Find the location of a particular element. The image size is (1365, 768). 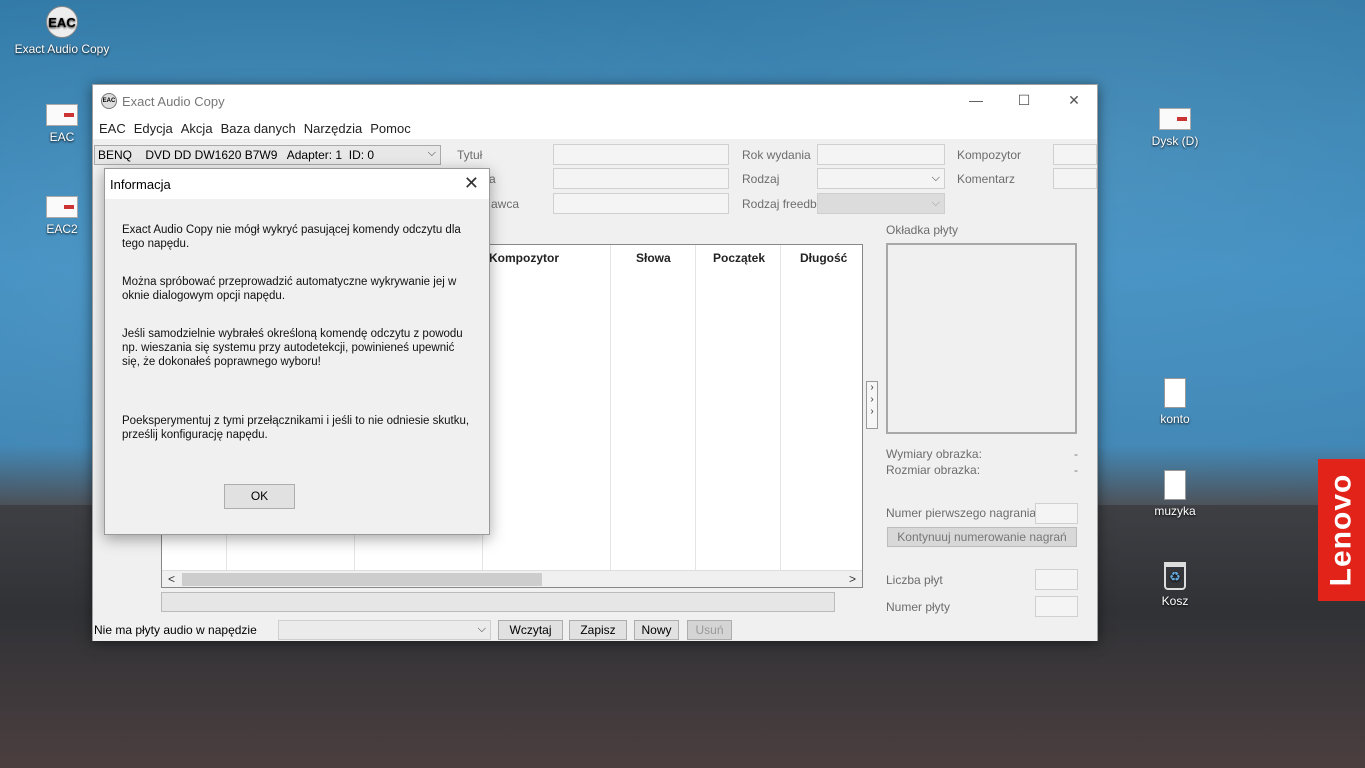

maximize-button: ☐ is located at coordinates (1024, 100).